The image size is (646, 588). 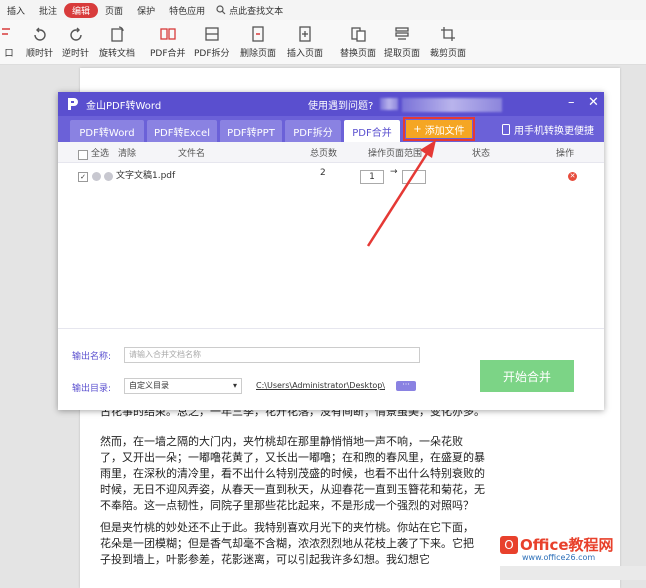 I want to click on pdf-merge-button: PDF合并, so click(x=168, y=41).